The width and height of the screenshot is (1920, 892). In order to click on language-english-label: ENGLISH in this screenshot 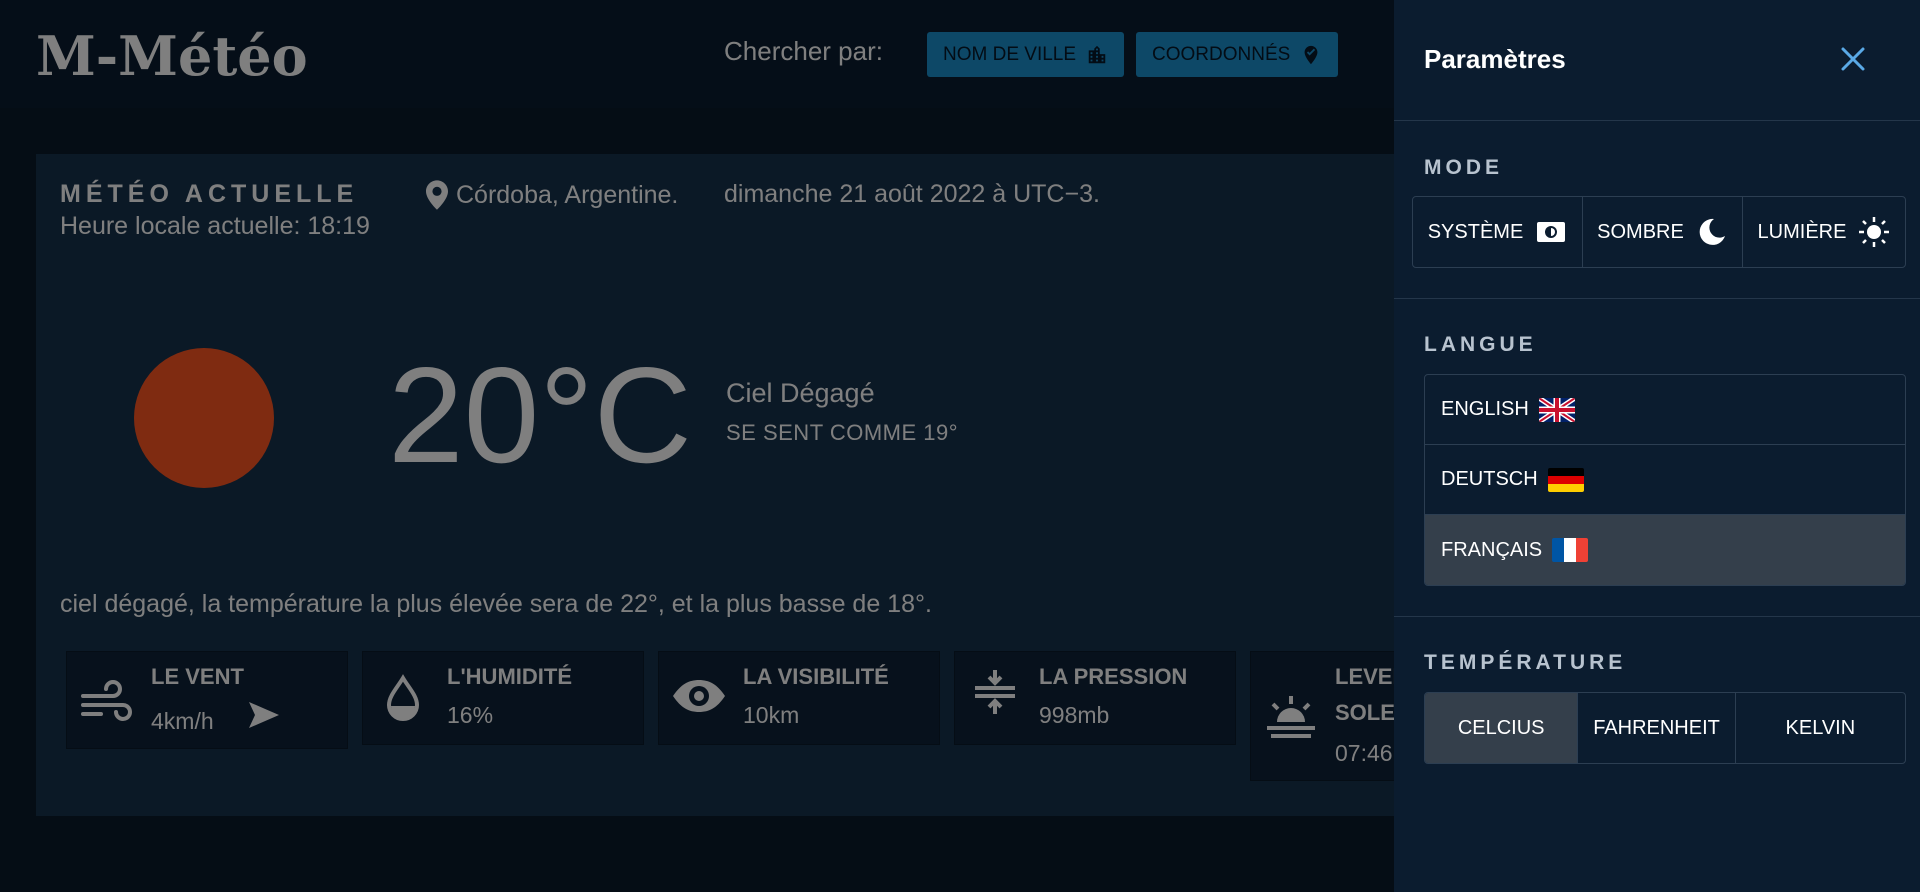, I will do `click(1485, 409)`.